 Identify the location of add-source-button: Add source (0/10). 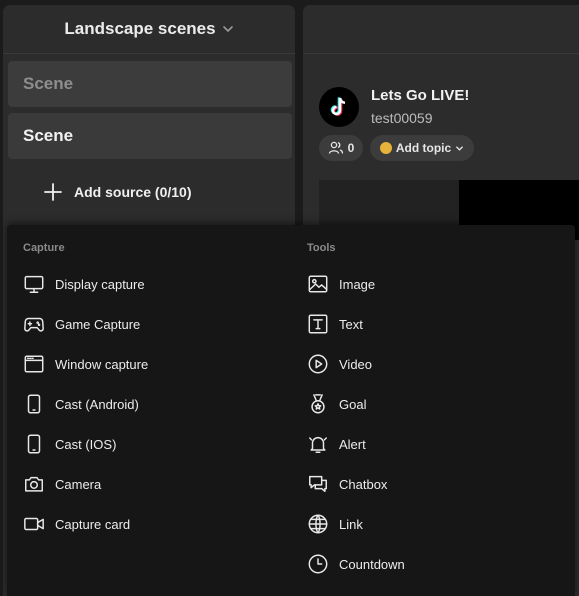
(117, 192).